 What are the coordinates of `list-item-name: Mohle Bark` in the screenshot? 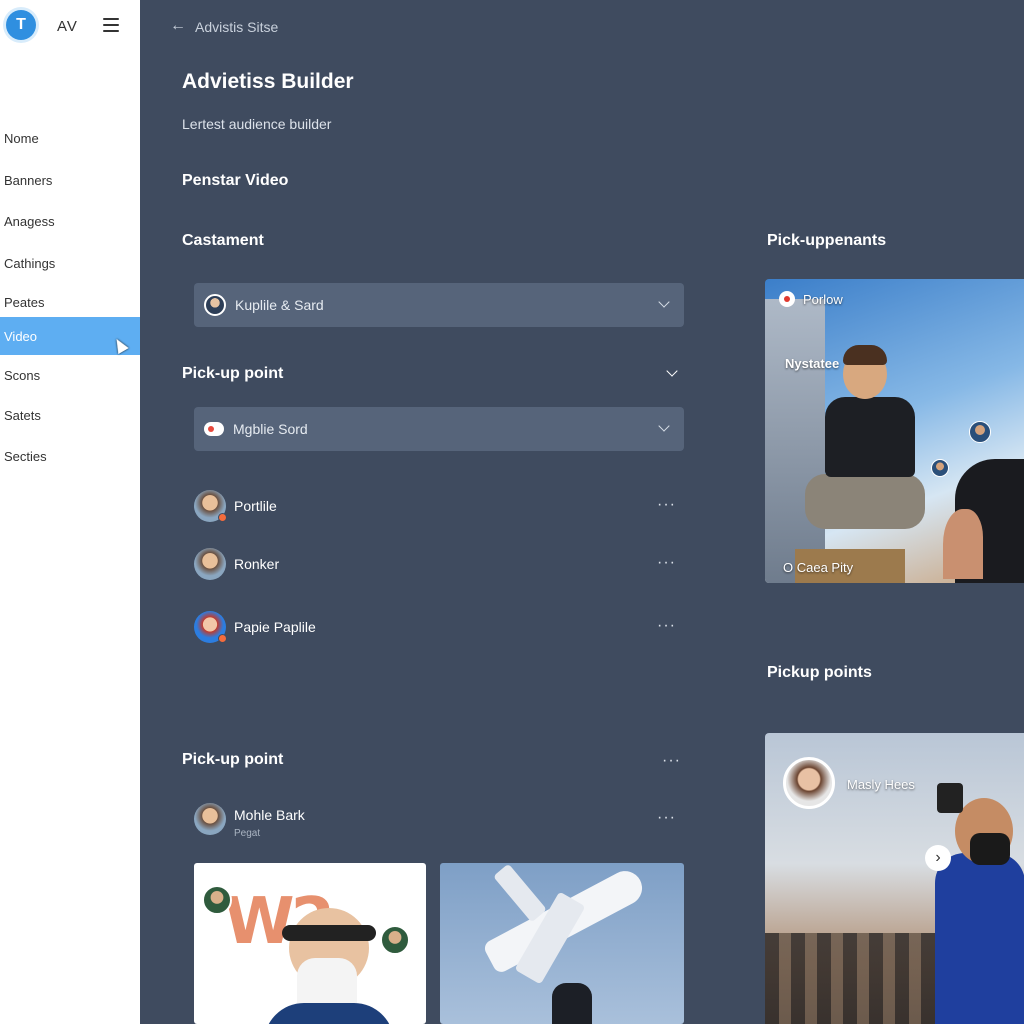 It's located at (269, 815).